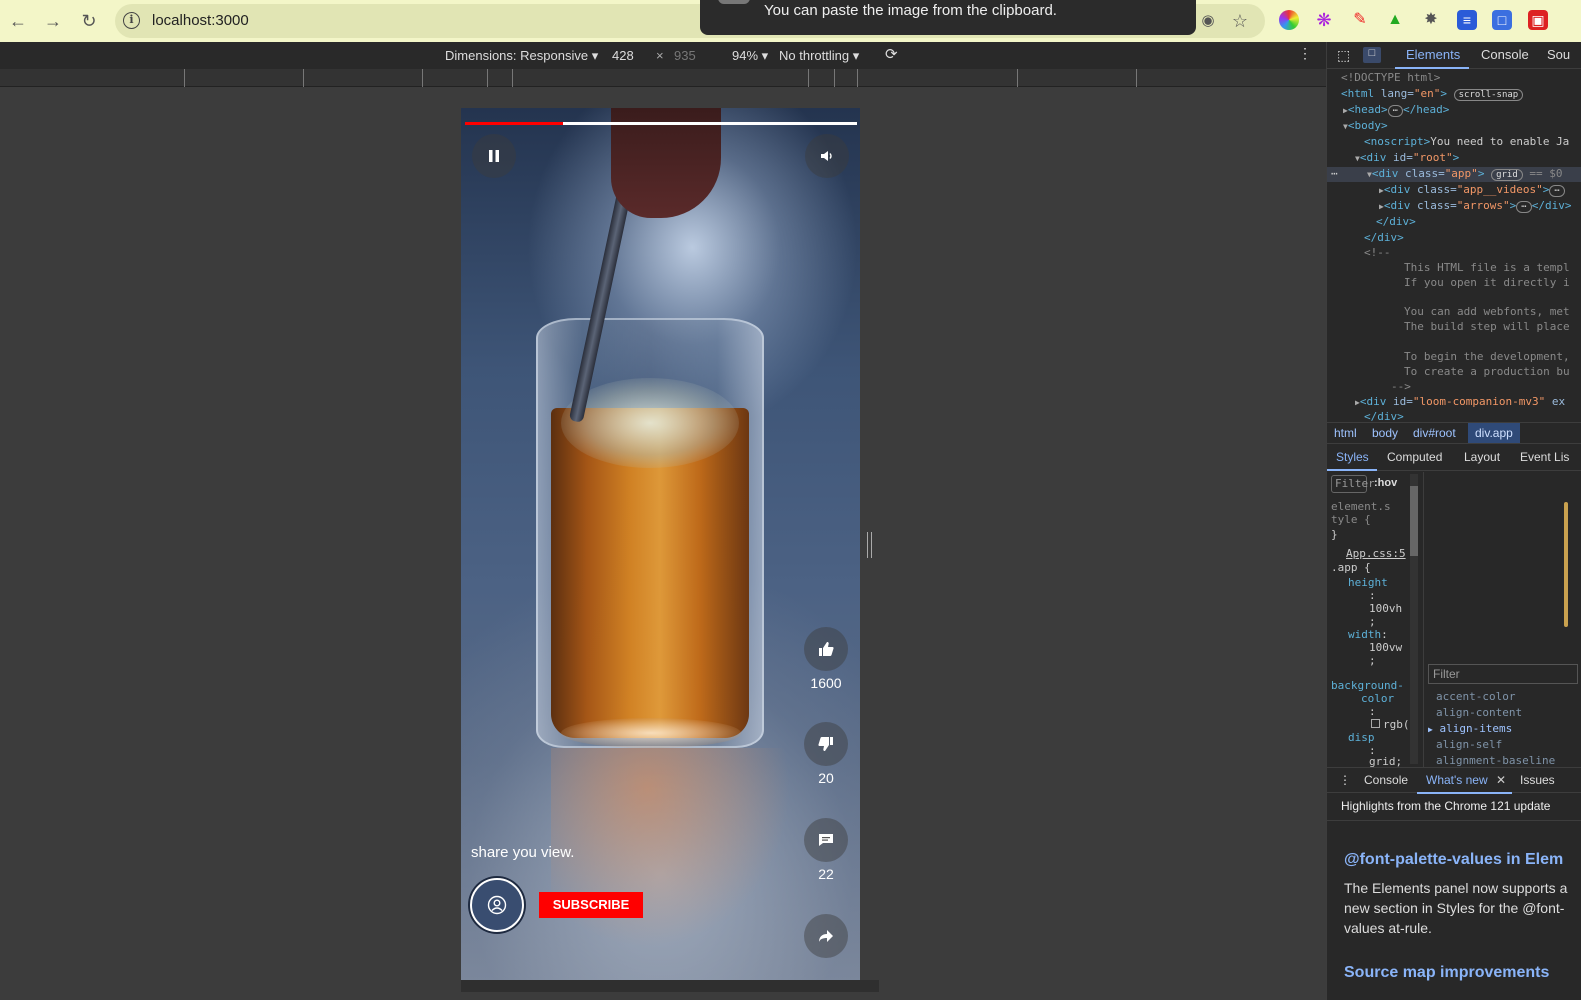 Image resolution: width=1581 pixels, height=1000 pixels. What do you see at coordinates (1466, 141) in the screenshot?
I see `dom-noscript-node: <noscript>You need to enable Ja` at bounding box center [1466, 141].